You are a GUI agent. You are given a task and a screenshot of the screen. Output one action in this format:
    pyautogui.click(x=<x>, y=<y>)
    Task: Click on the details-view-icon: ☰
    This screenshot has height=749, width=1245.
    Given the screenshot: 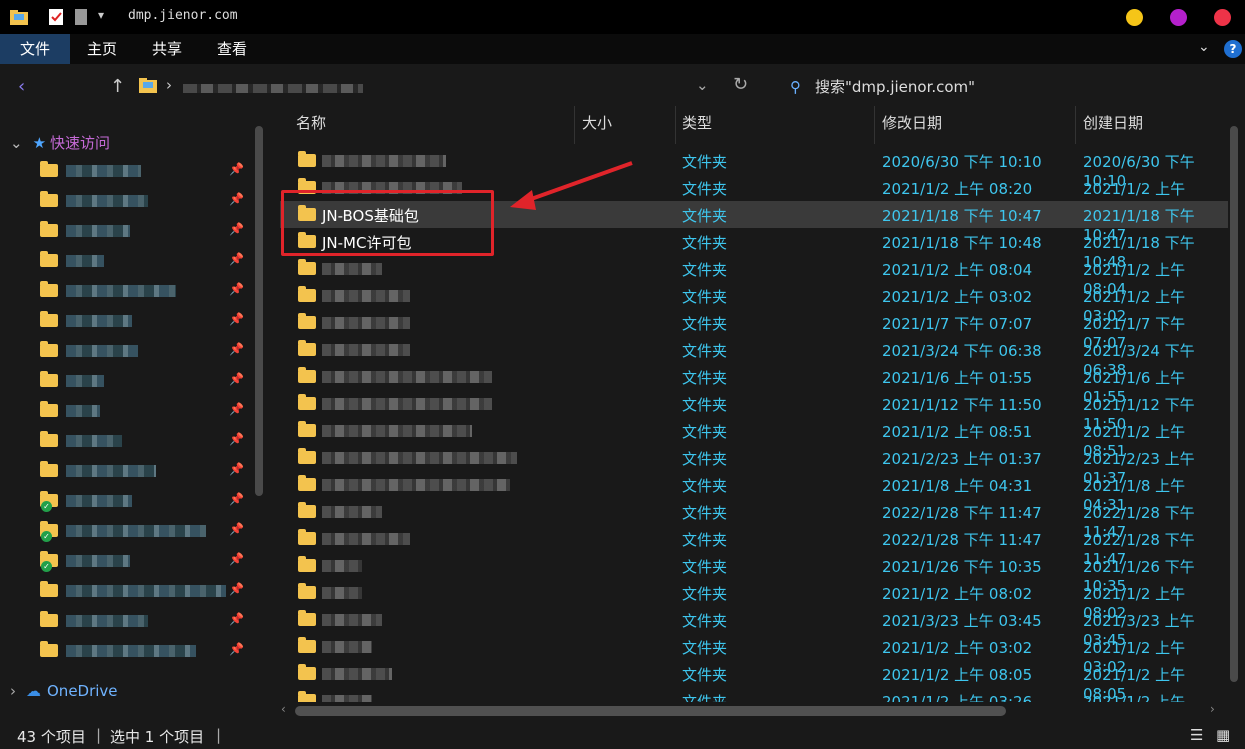 What is the action you would take?
    pyautogui.click(x=1196, y=735)
    